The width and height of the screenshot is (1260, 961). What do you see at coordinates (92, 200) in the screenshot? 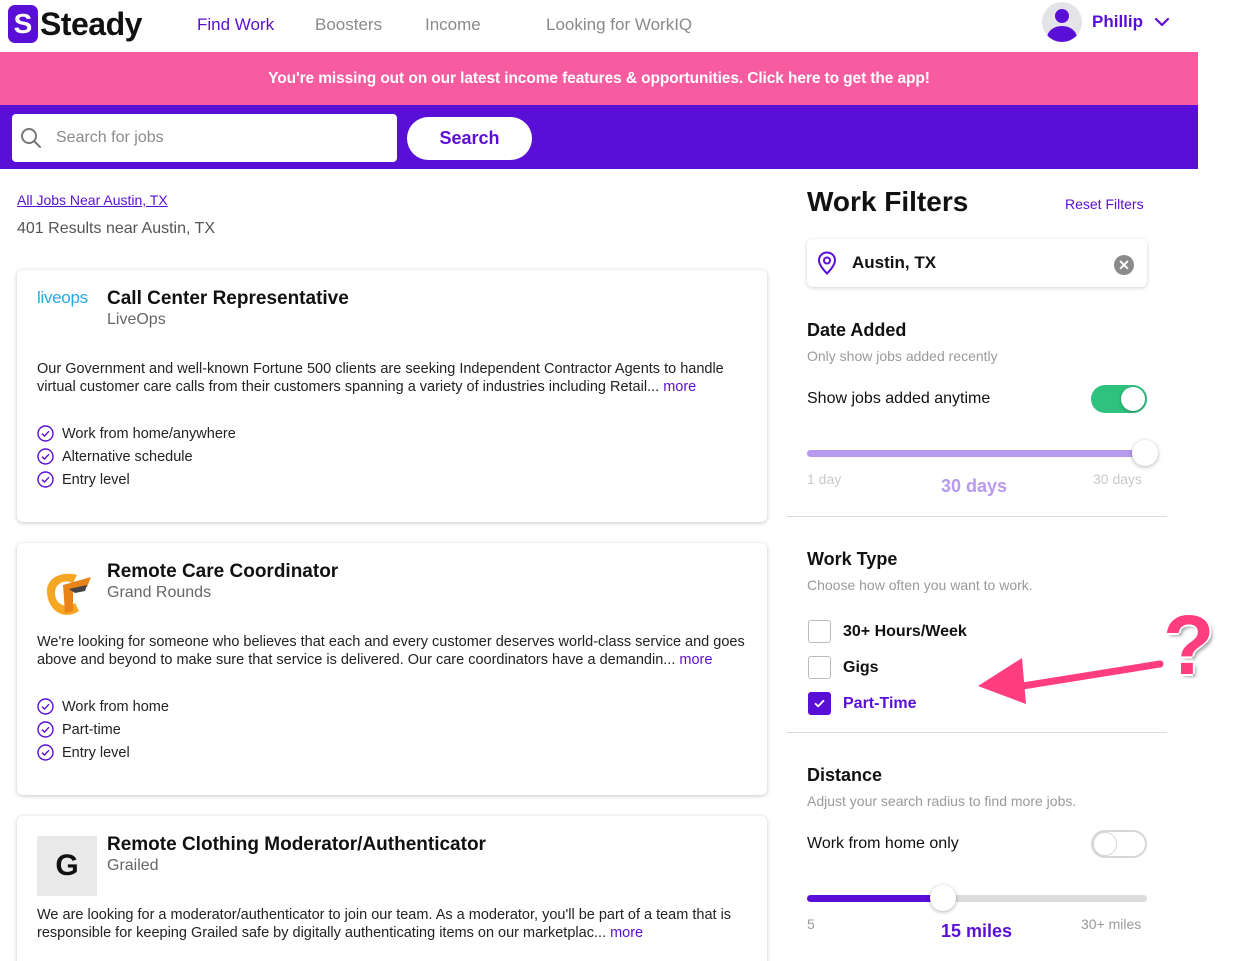
I see `breadcrumb: All Jobs Near Austin, TX` at bounding box center [92, 200].